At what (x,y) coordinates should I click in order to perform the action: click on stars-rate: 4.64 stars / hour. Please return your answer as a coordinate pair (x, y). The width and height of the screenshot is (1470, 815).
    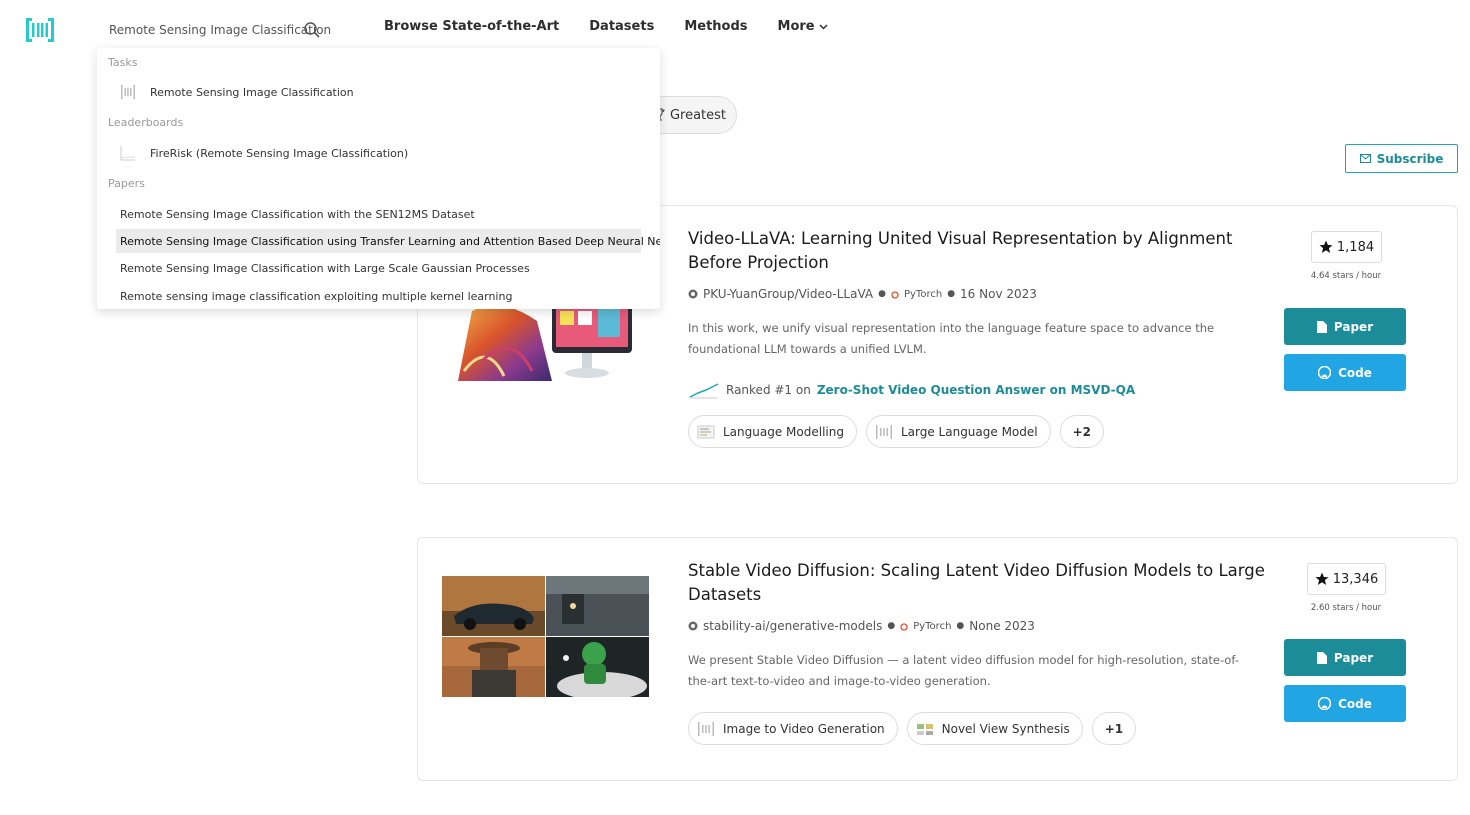
    Looking at the image, I should click on (1346, 276).